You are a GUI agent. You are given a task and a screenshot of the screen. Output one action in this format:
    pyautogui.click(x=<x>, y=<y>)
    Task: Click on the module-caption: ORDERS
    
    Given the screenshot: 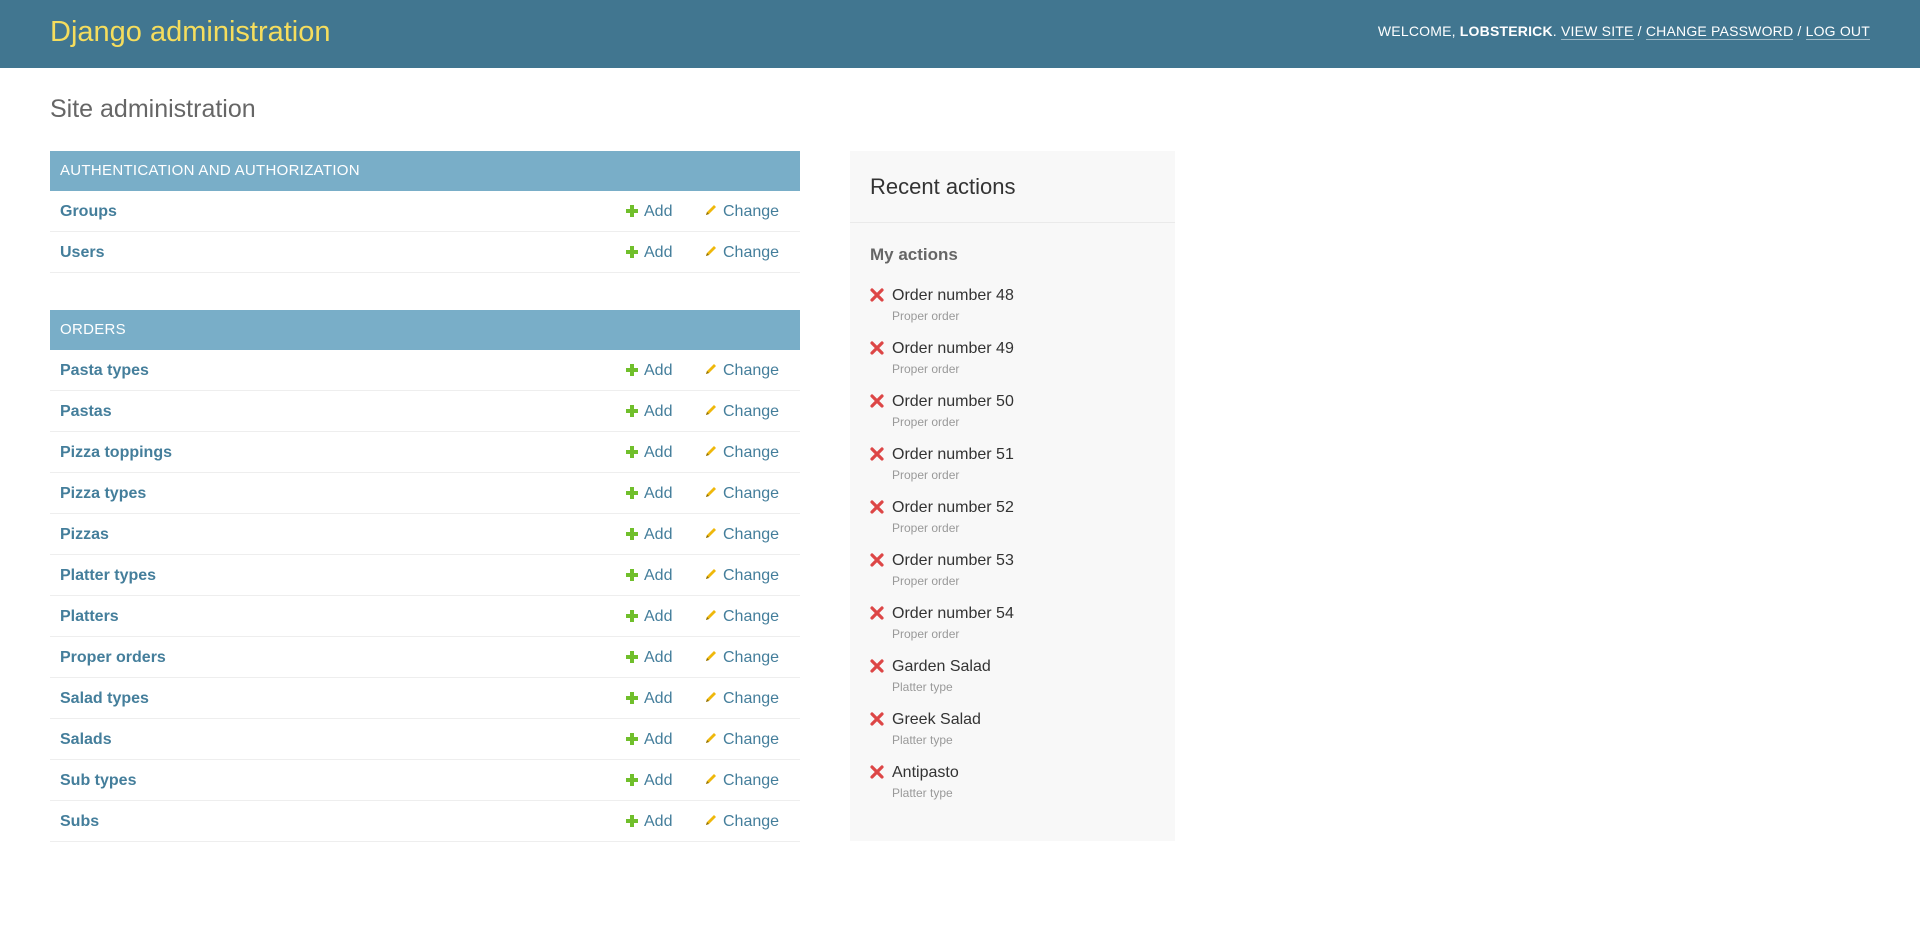 What is the action you would take?
    pyautogui.click(x=425, y=330)
    